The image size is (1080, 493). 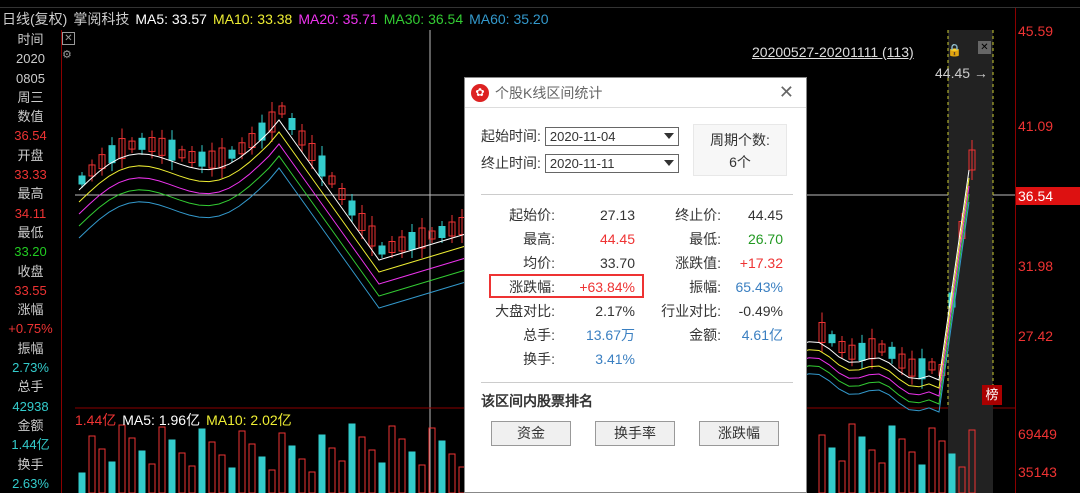 What do you see at coordinates (252, 19) in the screenshot?
I see `ma10-value: MA10: 33.38` at bounding box center [252, 19].